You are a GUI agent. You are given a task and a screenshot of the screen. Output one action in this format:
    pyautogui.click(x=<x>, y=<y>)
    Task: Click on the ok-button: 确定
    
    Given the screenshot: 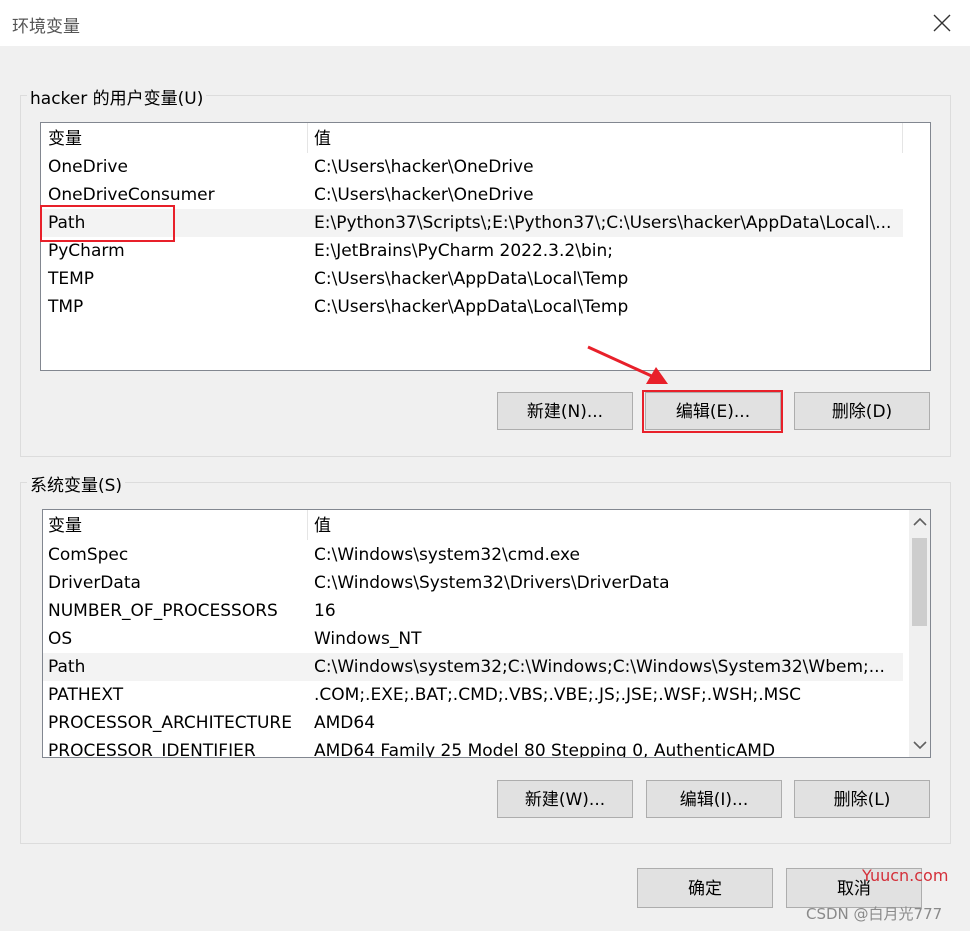 What is the action you would take?
    pyautogui.click(x=705, y=888)
    